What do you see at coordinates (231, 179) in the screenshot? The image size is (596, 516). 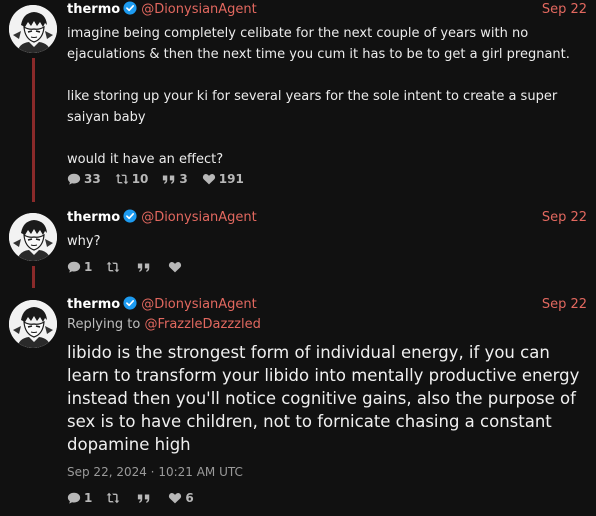 I see `like-count: 191` at bounding box center [231, 179].